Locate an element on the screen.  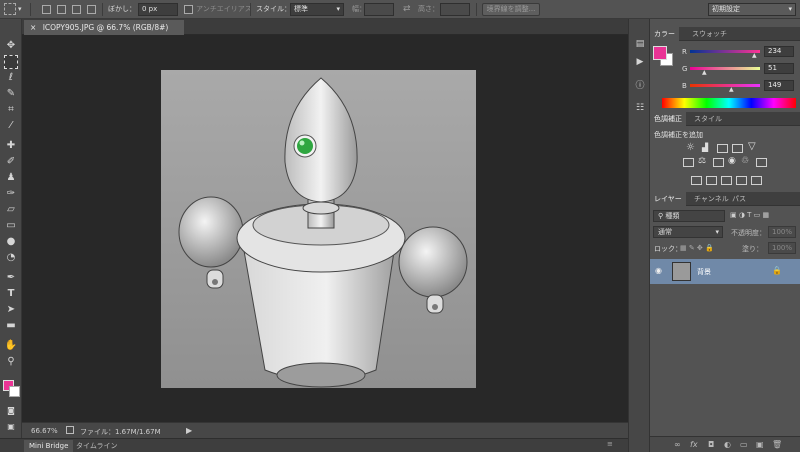
tab-paths: パス is located at coordinates (739, 199).